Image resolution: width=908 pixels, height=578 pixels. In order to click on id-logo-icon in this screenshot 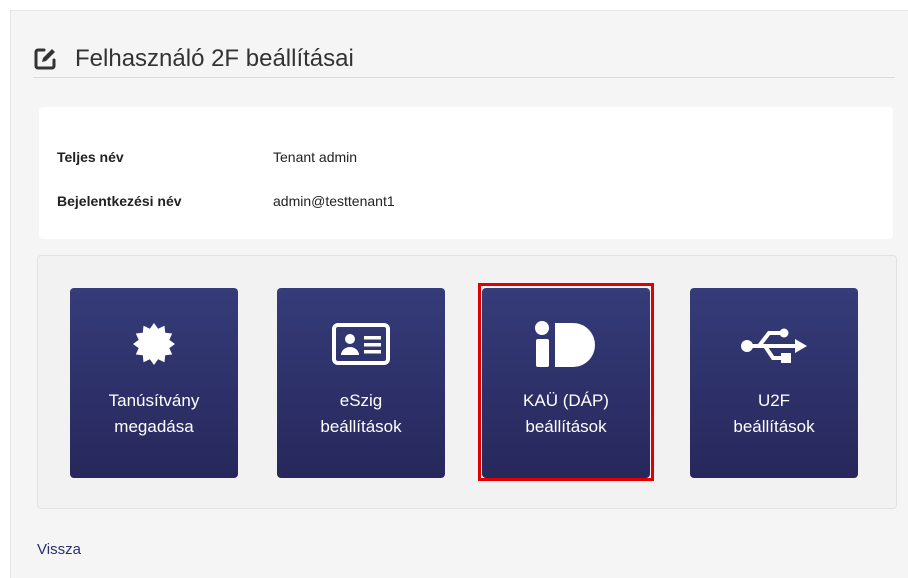, I will do `click(566, 344)`.